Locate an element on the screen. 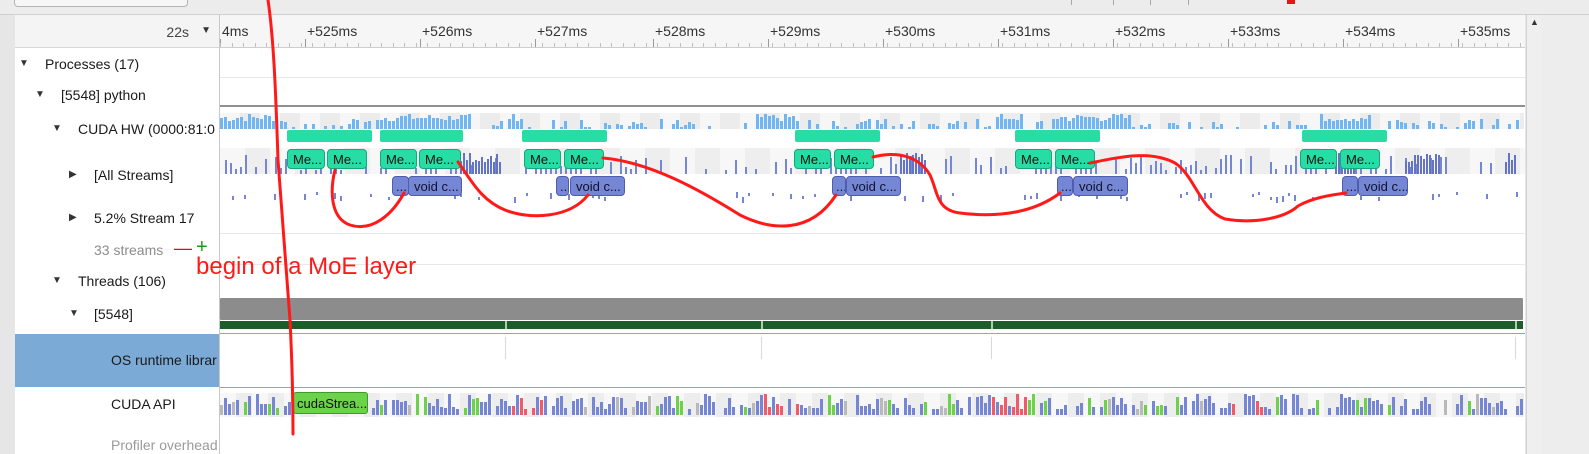 The width and height of the screenshot is (1589, 454). scroll-up-icon: ▲ is located at coordinates (1534, 22).